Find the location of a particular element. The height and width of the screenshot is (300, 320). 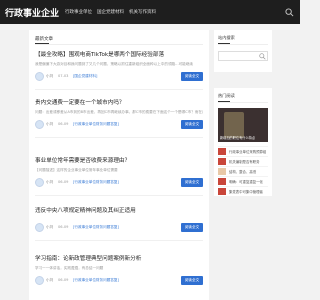

sidebar-search-title: 站内搜索 is located at coordinates (226, 37).